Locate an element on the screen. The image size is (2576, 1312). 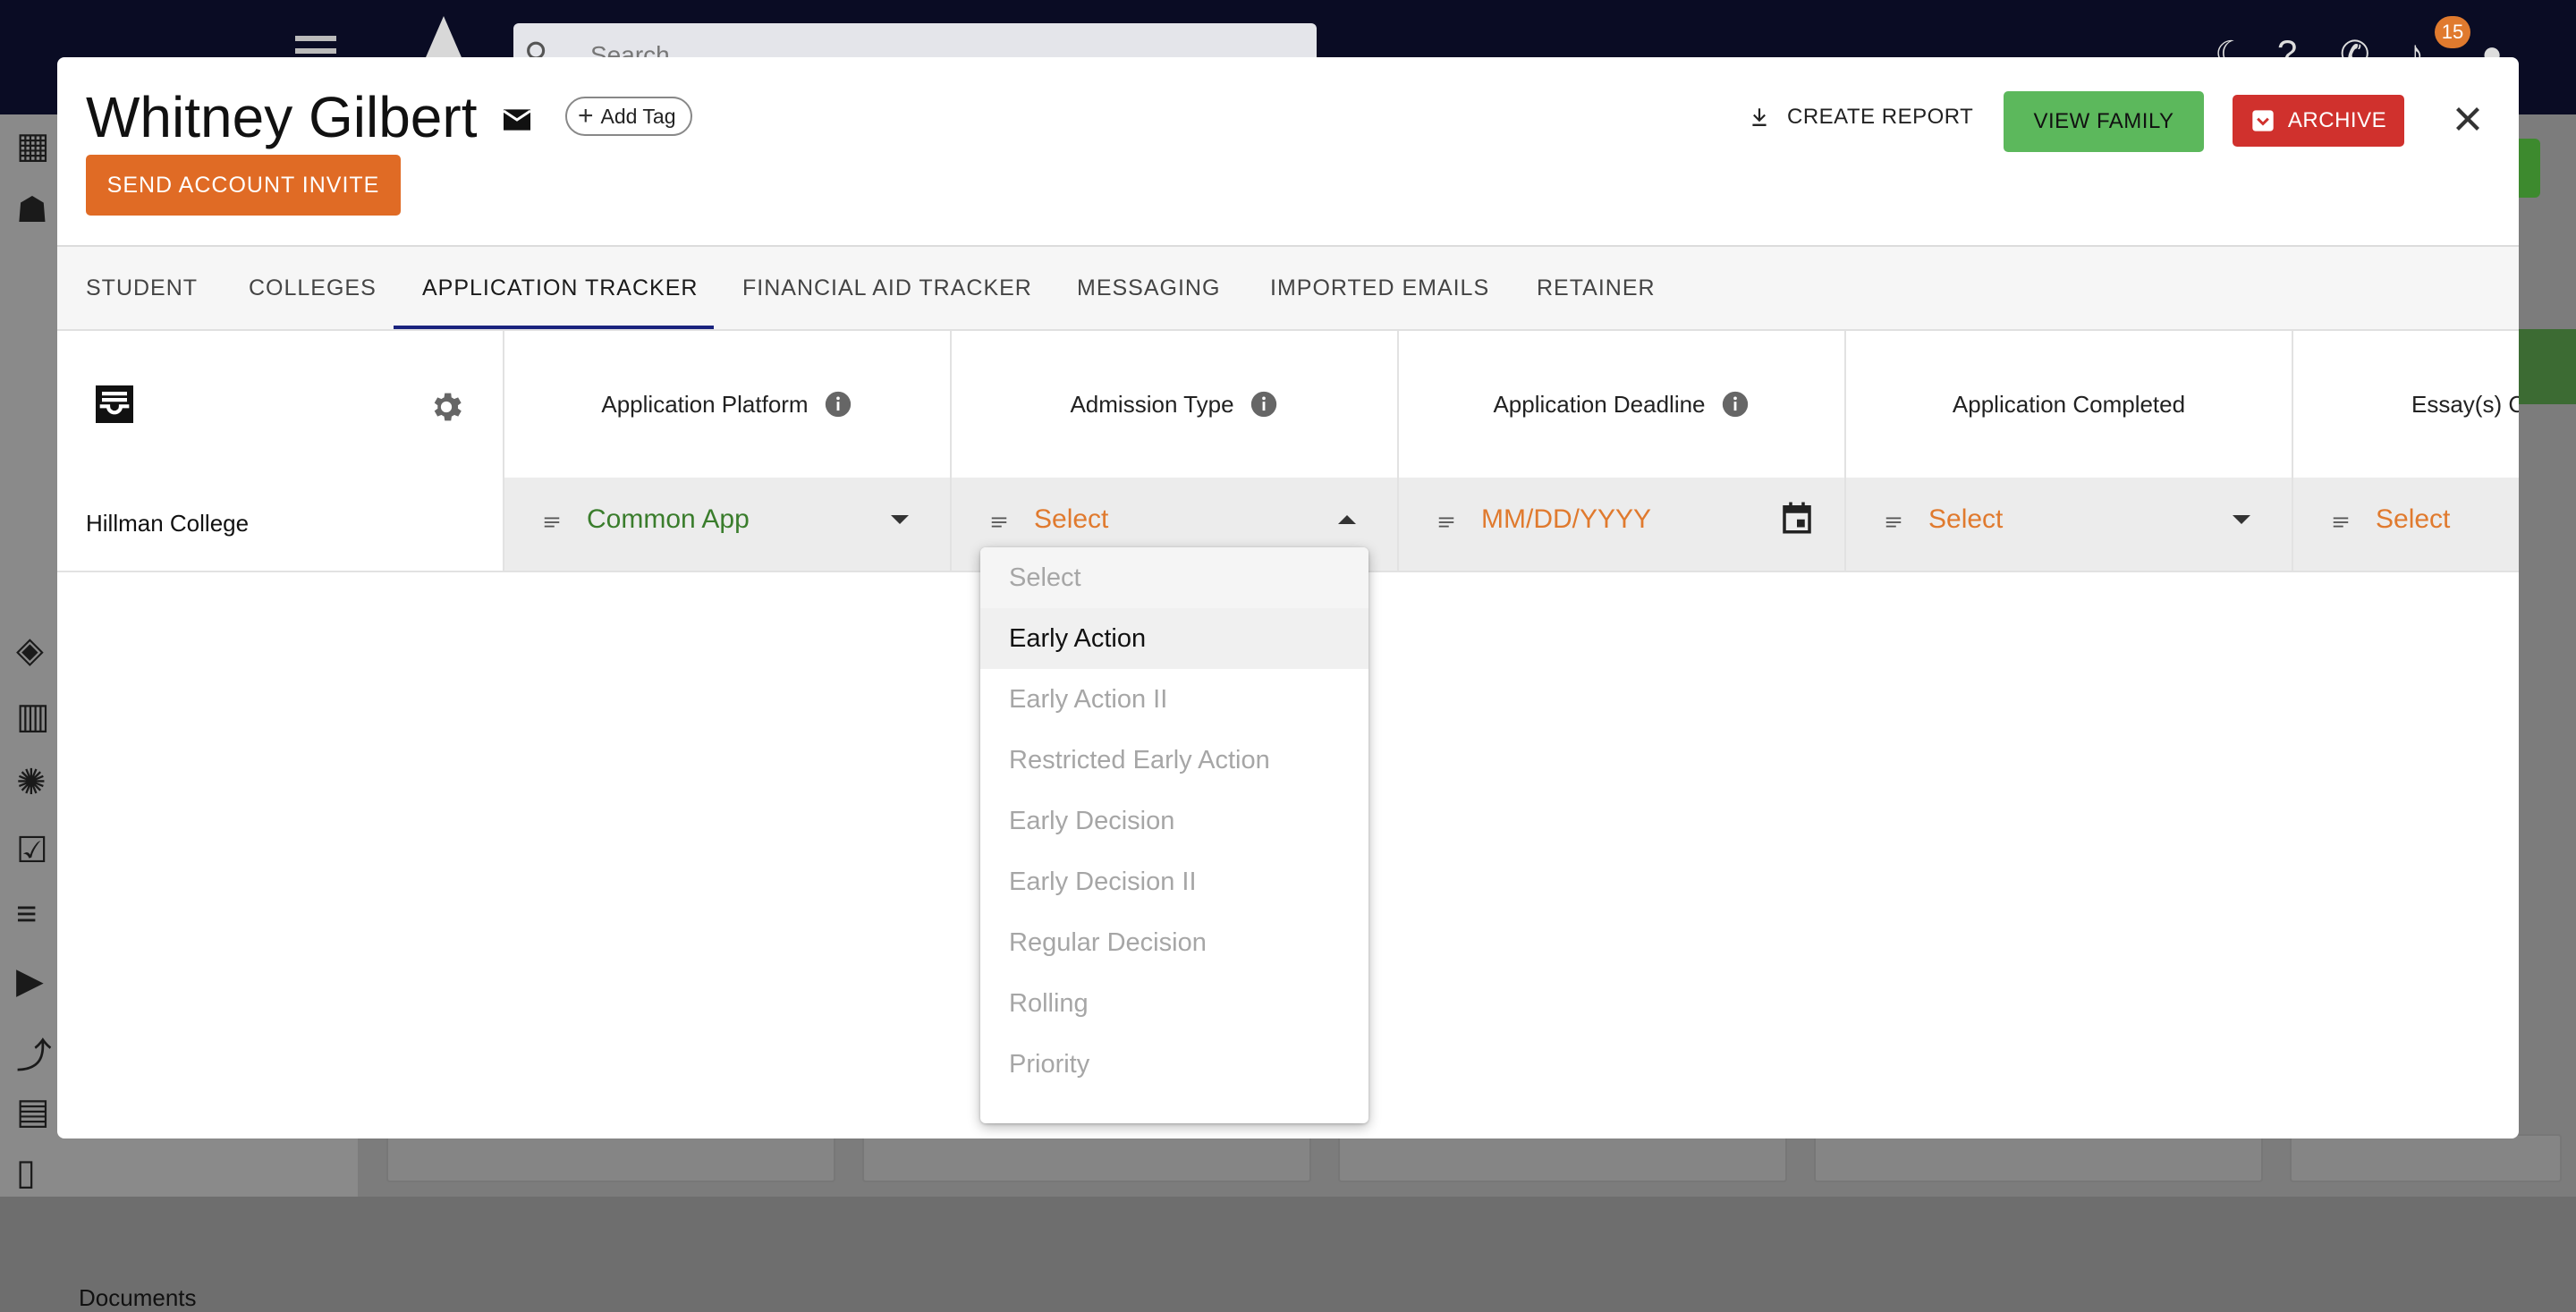
calendar-icon is located at coordinates (1797, 518).